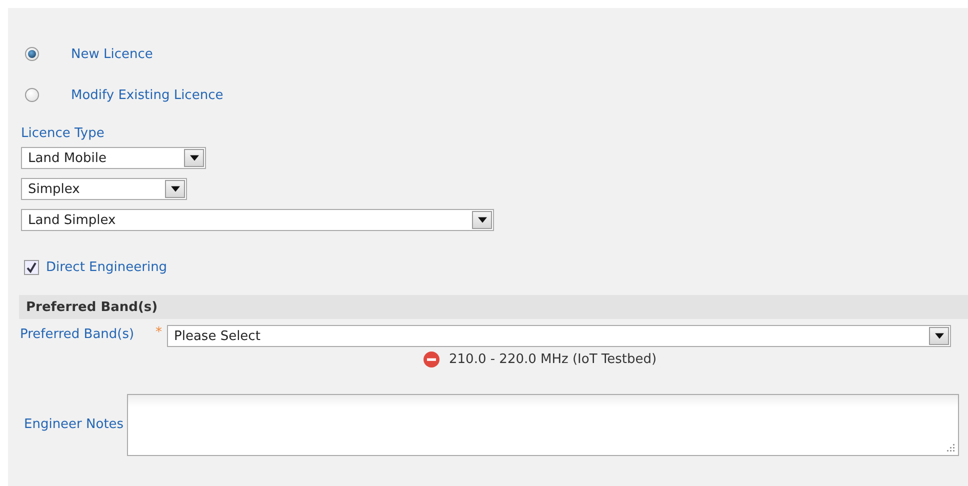 This screenshot has width=968, height=486. I want to click on dropdown: Land Mobile, so click(113, 158).